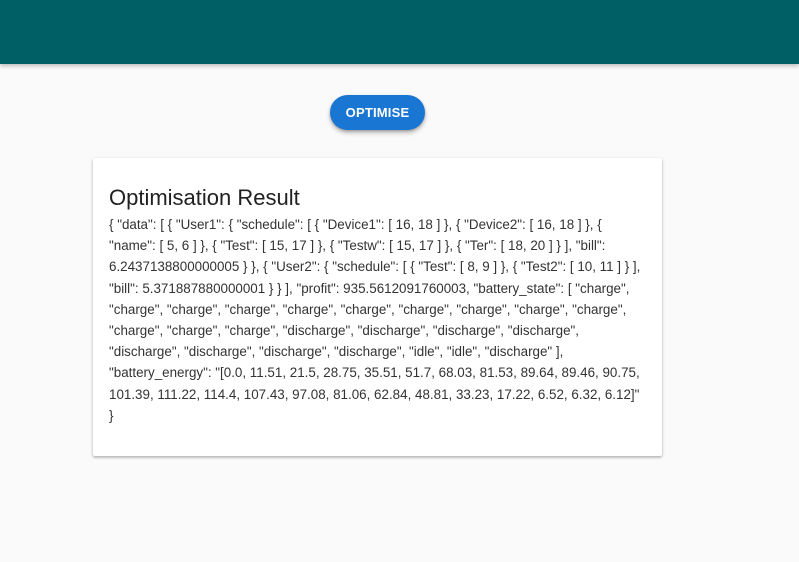 The height and width of the screenshot is (562, 799). What do you see at coordinates (204, 197) in the screenshot?
I see `result-title: Optimisation Result` at bounding box center [204, 197].